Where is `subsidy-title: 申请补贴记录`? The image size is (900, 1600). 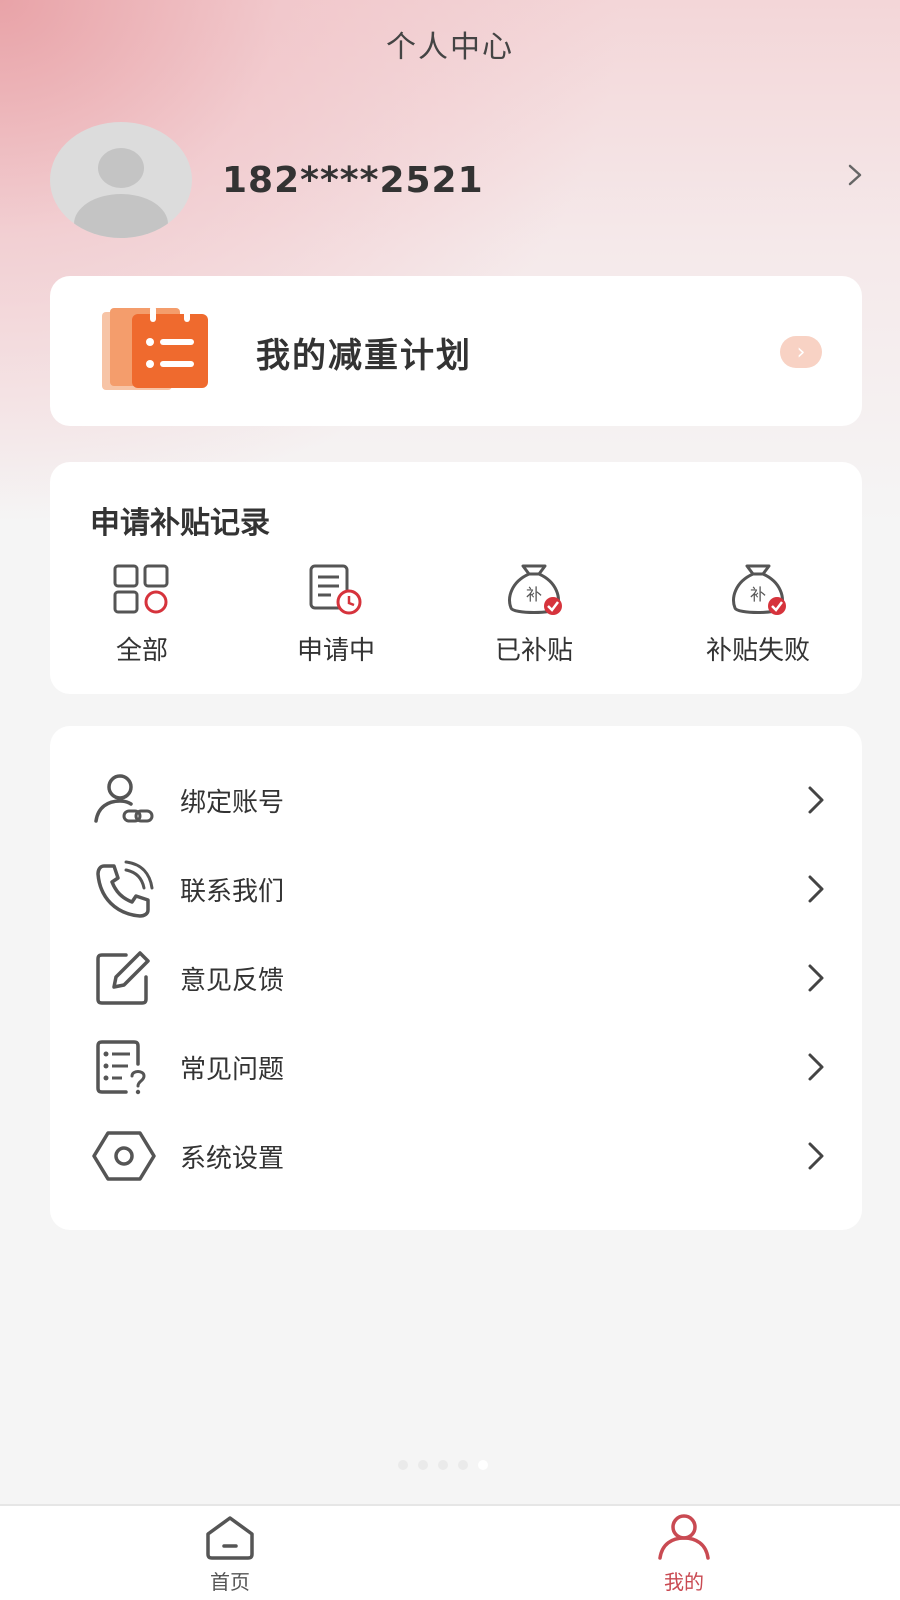
subsidy-title: 申请补贴记录 is located at coordinates (180, 523).